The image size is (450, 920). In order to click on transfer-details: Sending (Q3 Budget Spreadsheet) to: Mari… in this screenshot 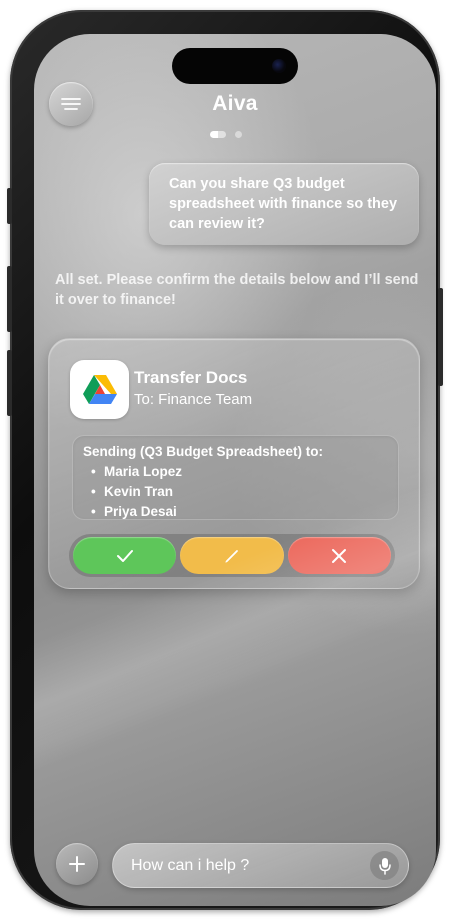, I will do `click(235, 478)`.